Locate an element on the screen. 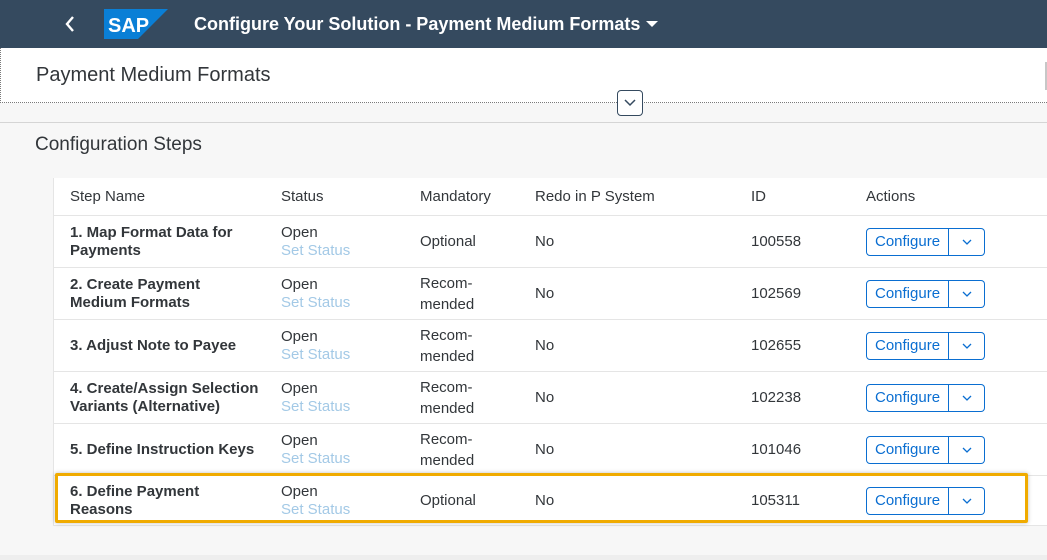 The height and width of the screenshot is (560, 1047). chevron-left-icon is located at coordinates (69, 24).